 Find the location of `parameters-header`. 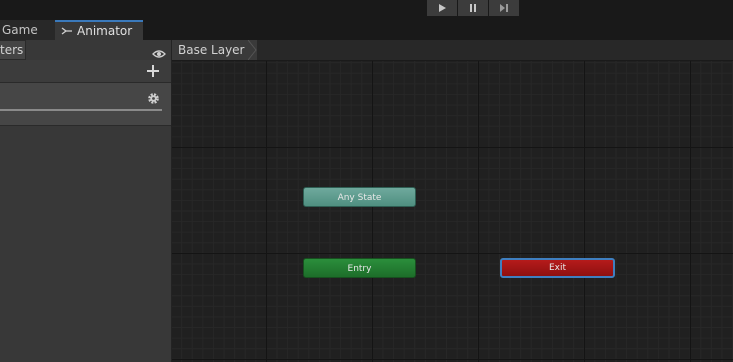

parameters-header is located at coordinates (85, 71).